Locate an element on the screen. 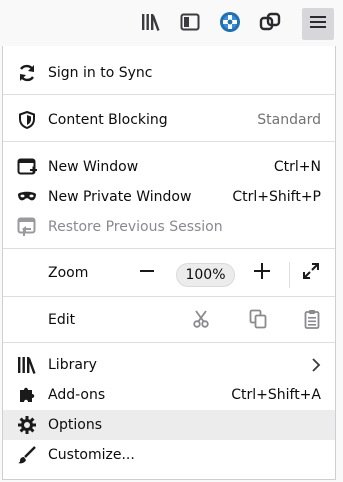 The height and width of the screenshot is (482, 343). vertical-separator is located at coordinates (289, 275).